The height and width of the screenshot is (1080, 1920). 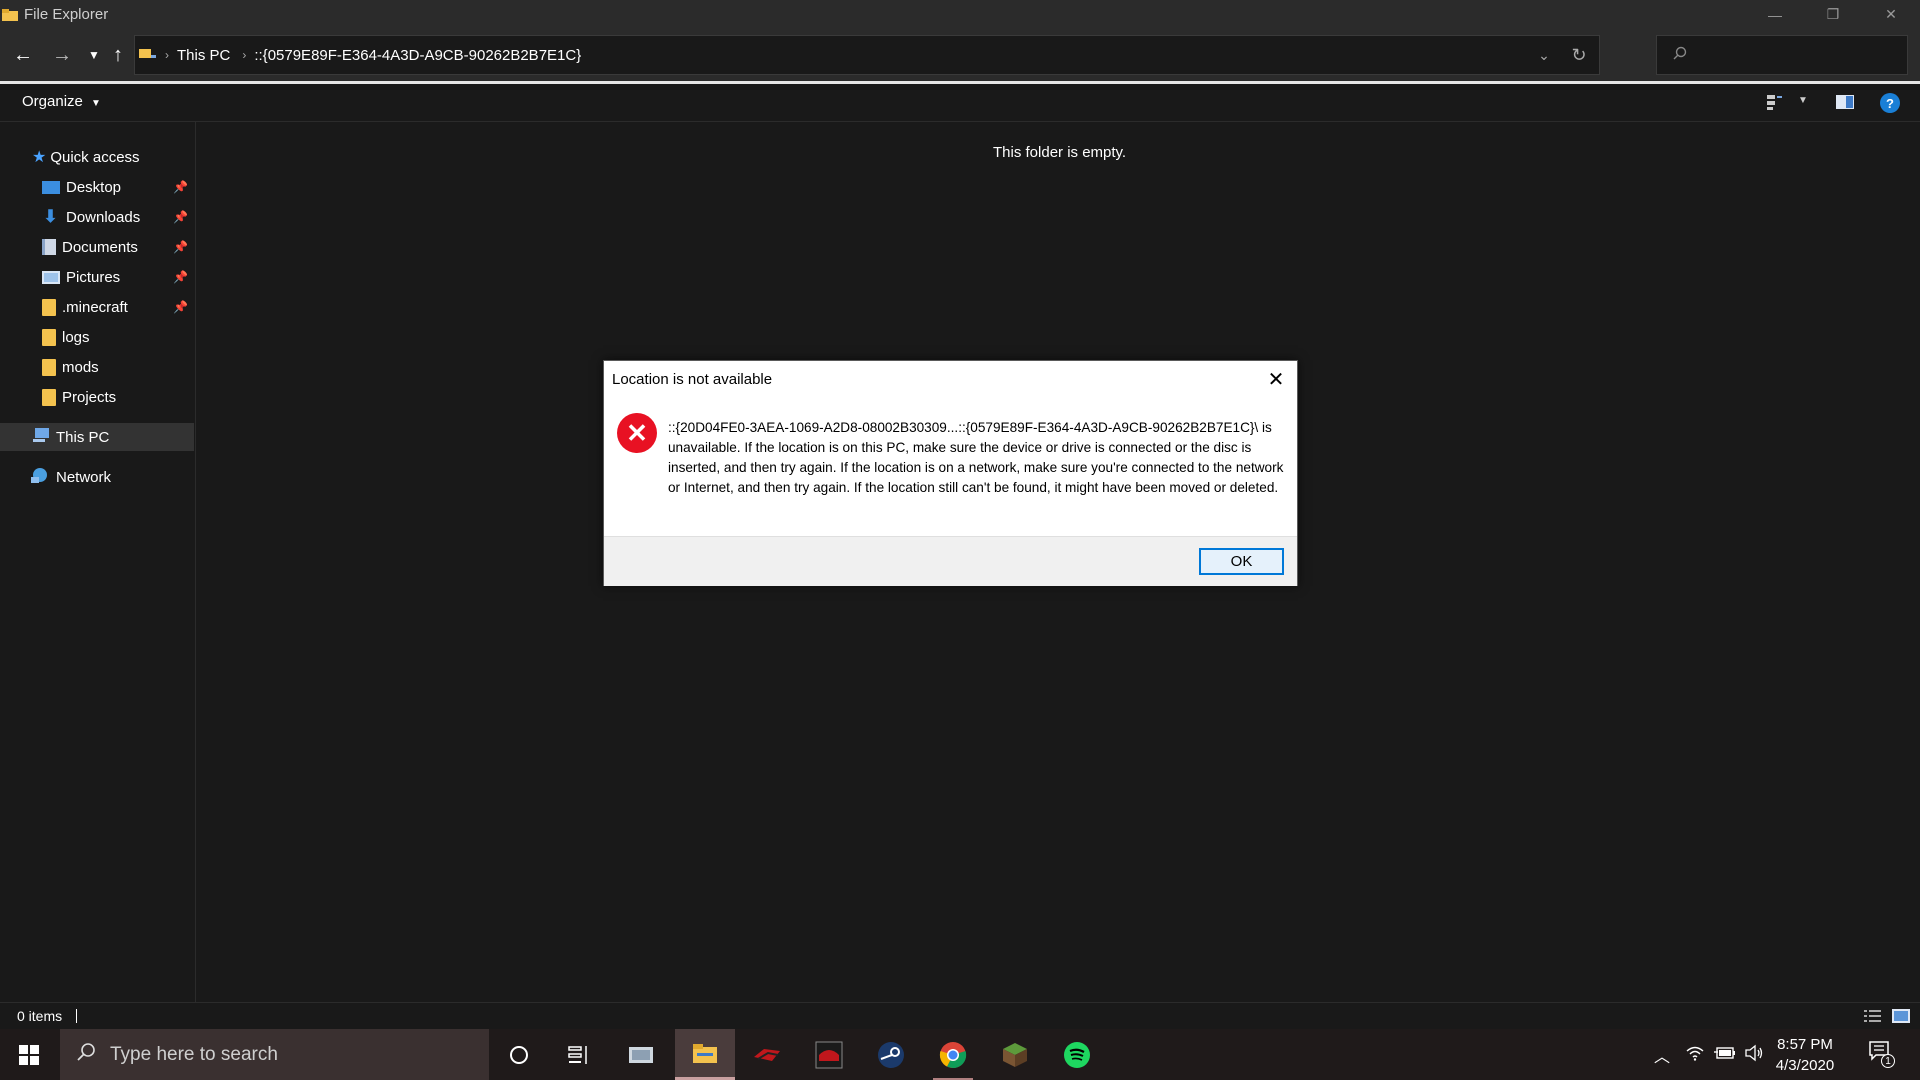 I want to click on nav-item-minecraft: .minecraft 📌, so click(x=97, y=307).